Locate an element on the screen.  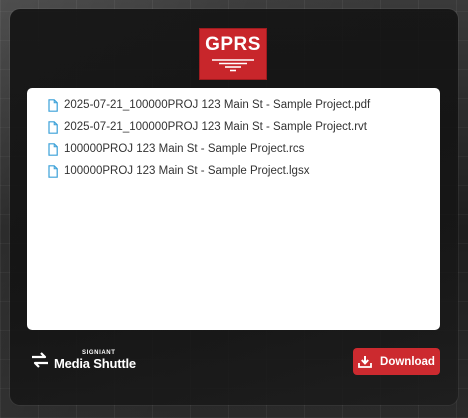
transfer-arrows-icon is located at coordinates (40, 360).